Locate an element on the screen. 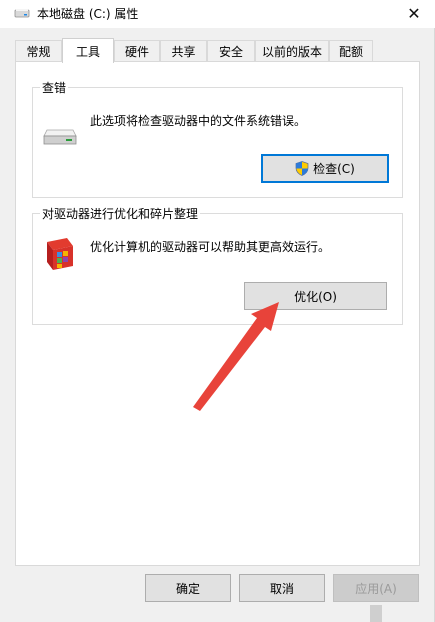  tab-quota: 配额 is located at coordinates (351, 51).